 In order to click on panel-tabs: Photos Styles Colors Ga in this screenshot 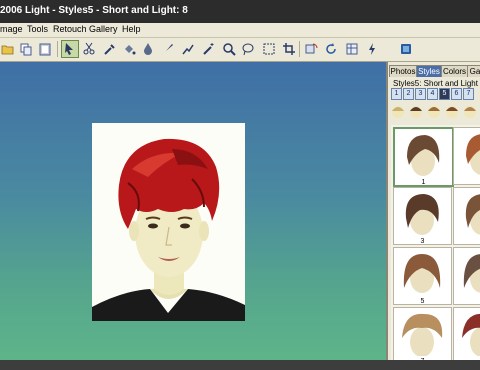, I will do `click(434, 71)`.